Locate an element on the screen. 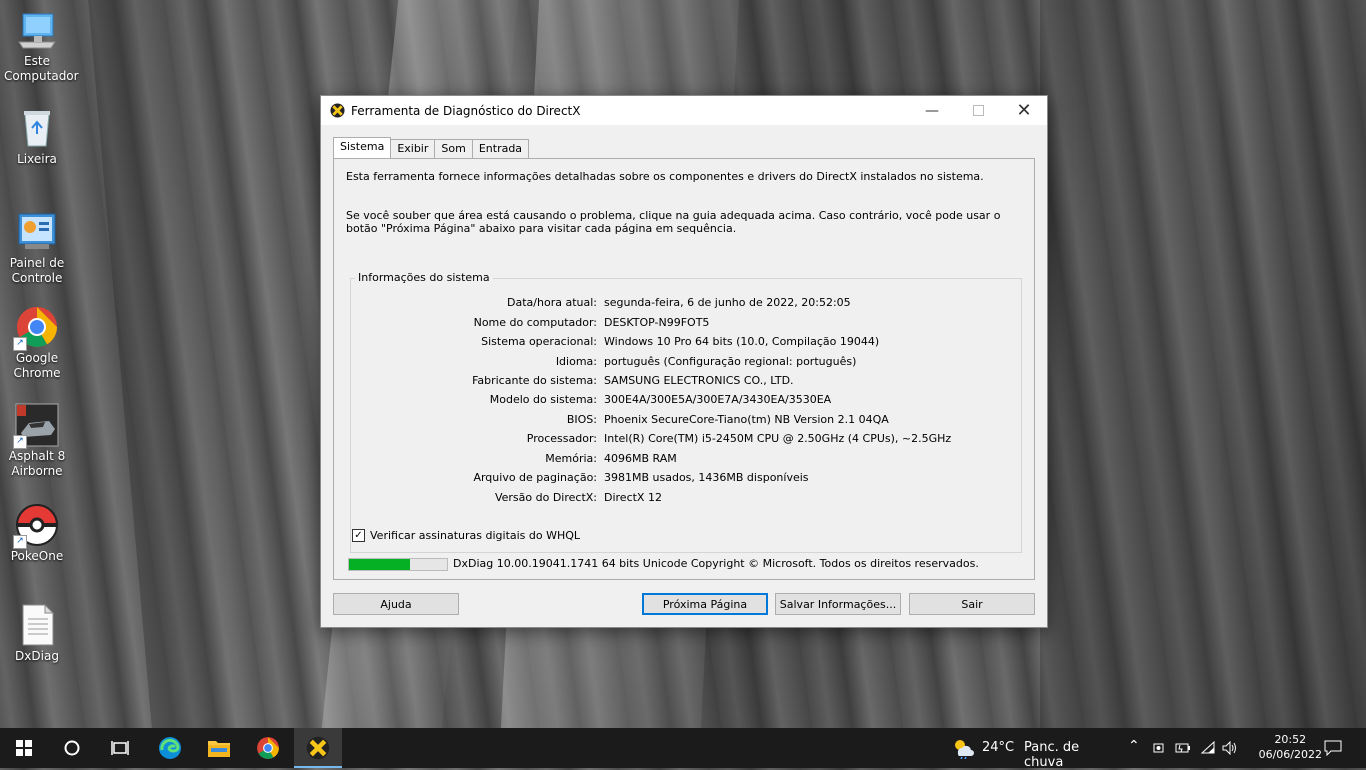 Image resolution: width=1366 pixels, height=770 pixels. help-button: Ajuda is located at coordinates (396, 604).